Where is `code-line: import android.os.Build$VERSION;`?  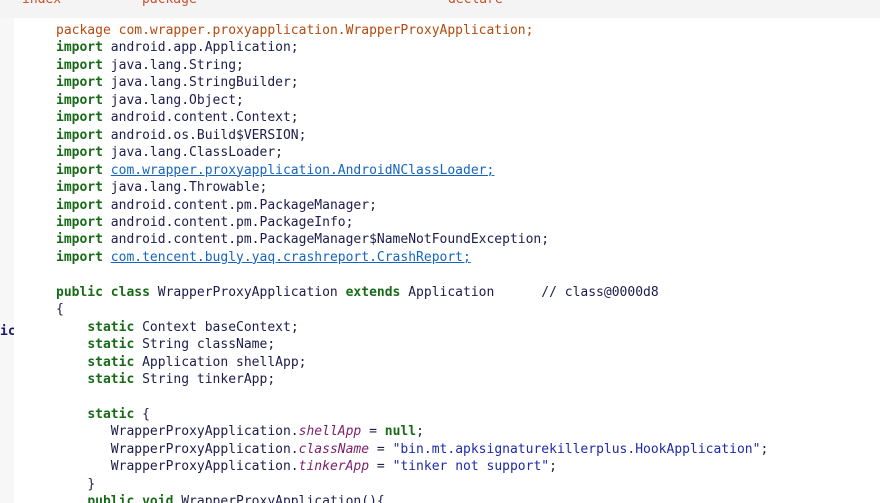
code-line: import android.os.Build$VERSION; is located at coordinates (181, 136).